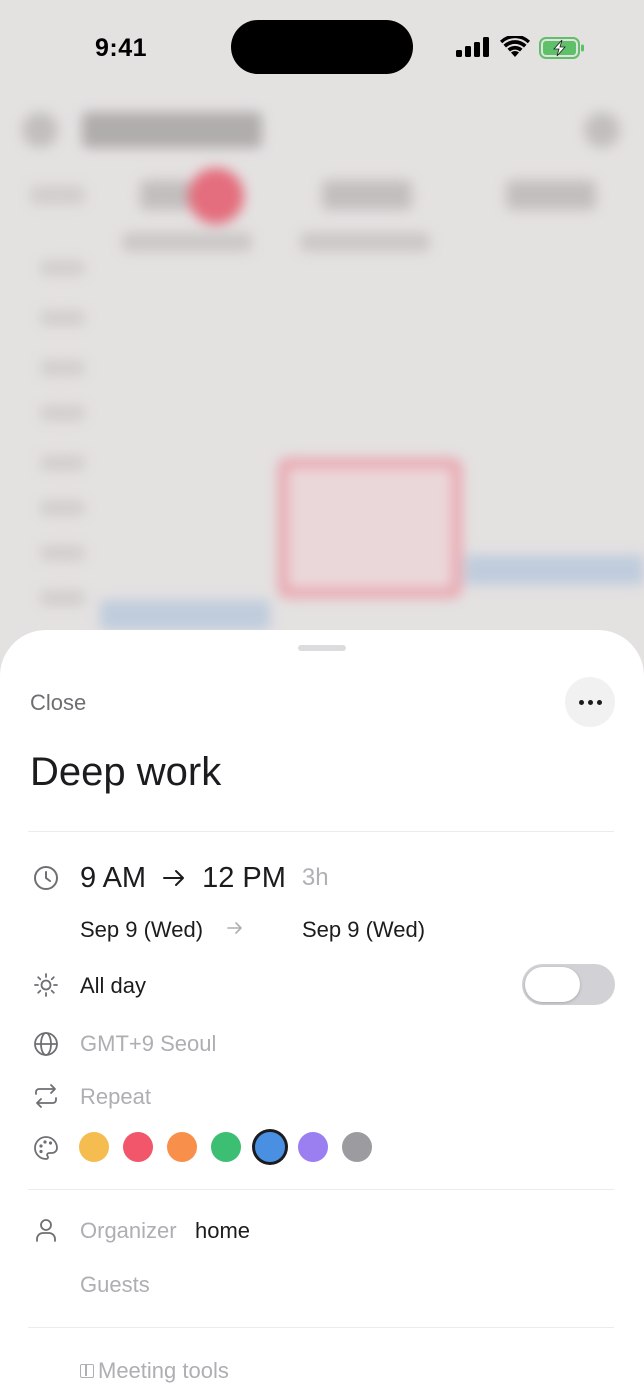 Image resolution: width=644 pixels, height=1400 pixels. What do you see at coordinates (115, 1097) in the screenshot?
I see `repeat-field: Repeat` at bounding box center [115, 1097].